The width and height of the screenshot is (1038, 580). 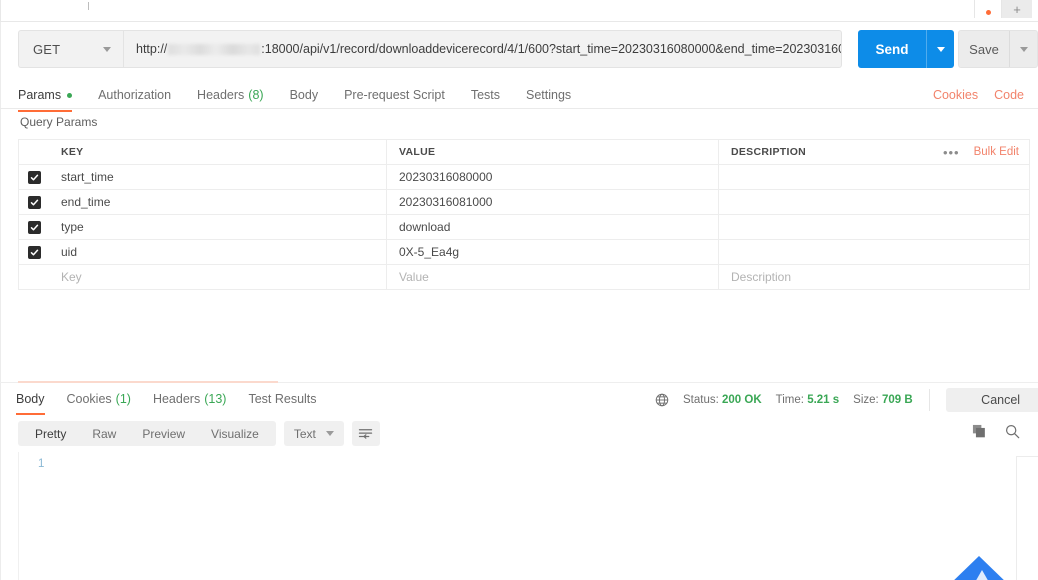 What do you see at coordinates (553, 277) in the screenshot?
I see `new-value-input: Value` at bounding box center [553, 277].